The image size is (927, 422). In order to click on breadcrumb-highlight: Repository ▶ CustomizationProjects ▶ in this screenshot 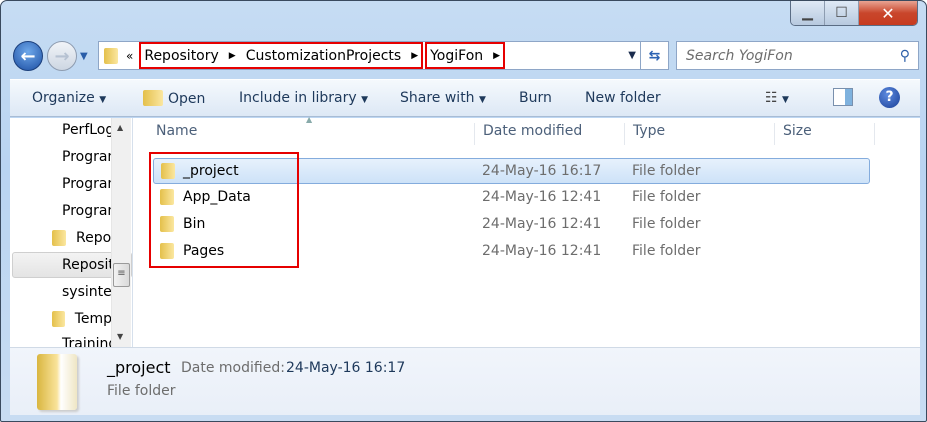, I will do `click(281, 55)`.